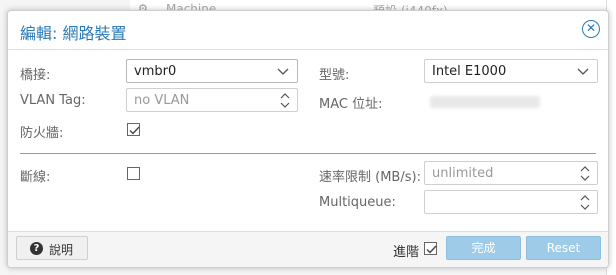  What do you see at coordinates (591, 29) in the screenshot?
I see `close-icon: ✕` at bounding box center [591, 29].